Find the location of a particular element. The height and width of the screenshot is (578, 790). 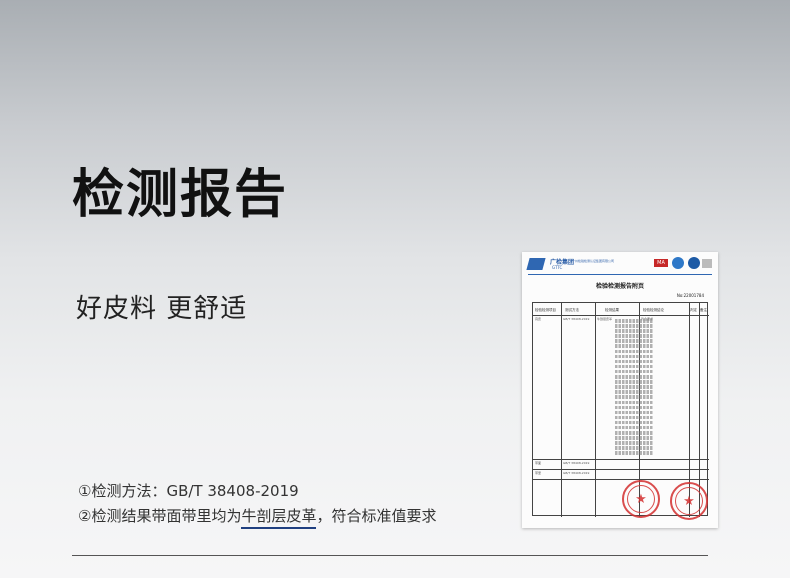

cnas-mark-icon is located at coordinates (694, 263).